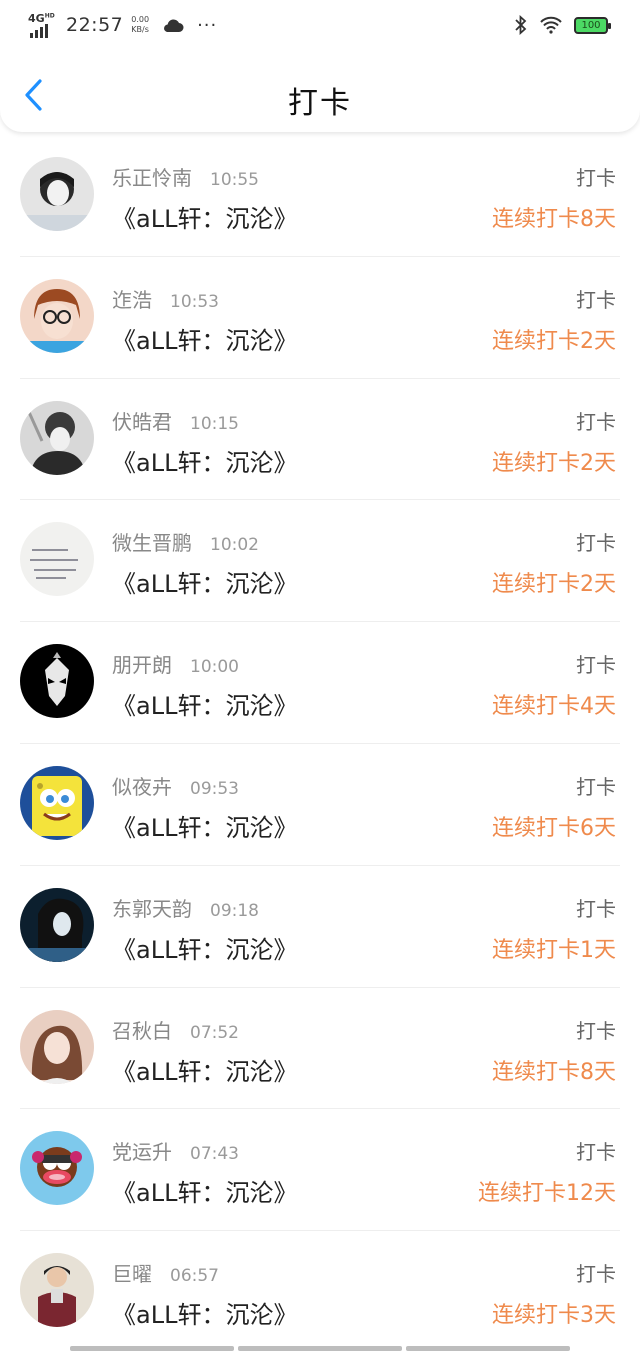 The image size is (640, 1351). Describe the element at coordinates (320, 561) in the screenshot. I see `list-item: 微生晋鹏 10:02 《aLL轩：沉沦》 打卡连续打卡2天` at that location.